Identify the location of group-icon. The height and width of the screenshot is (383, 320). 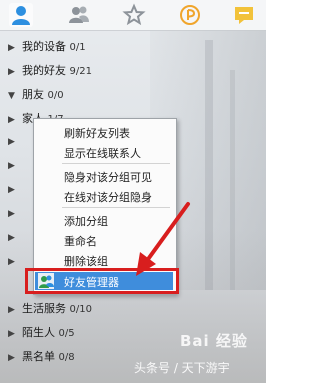
(79, 14).